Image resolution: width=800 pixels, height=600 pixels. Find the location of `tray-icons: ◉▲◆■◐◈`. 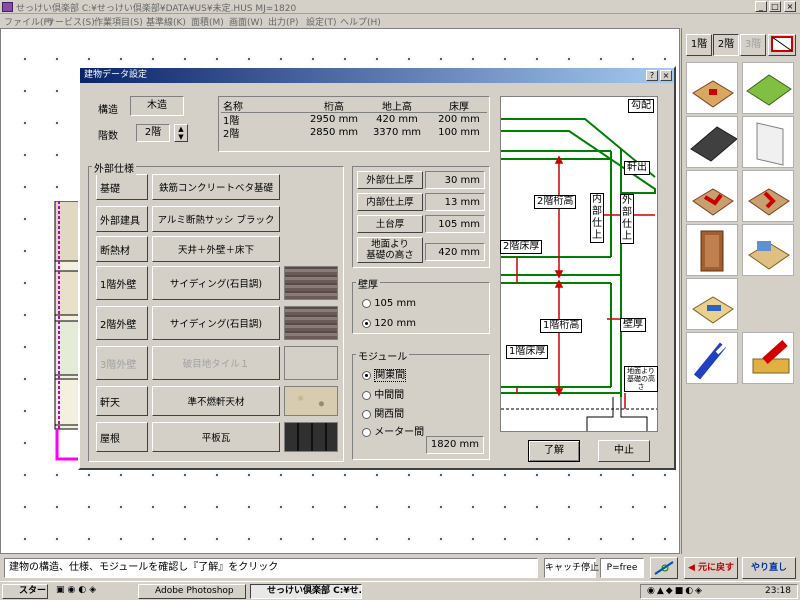

tray-icons: ◉▲◆■◐◈ is located at coordinates (675, 591).